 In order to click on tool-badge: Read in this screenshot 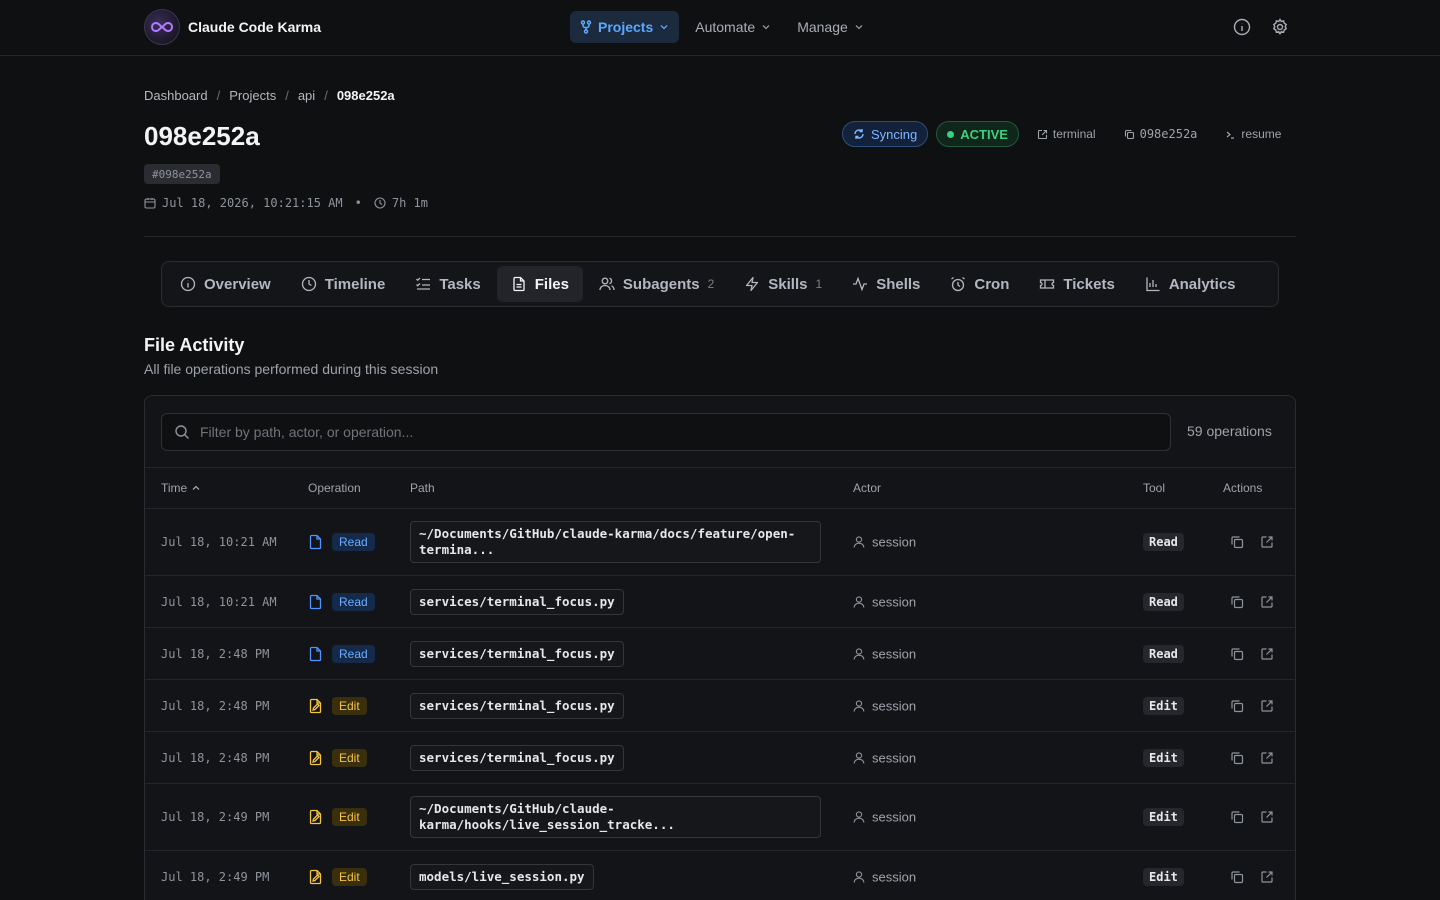, I will do `click(1163, 601)`.